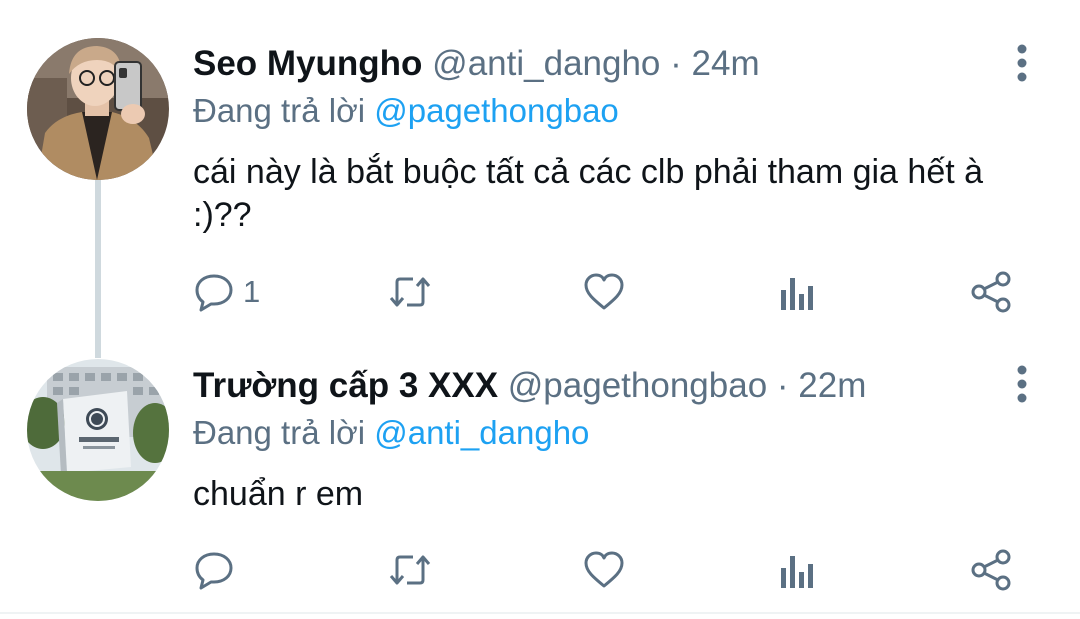 The width and height of the screenshot is (1080, 619). Describe the element at coordinates (278, 494) in the screenshot. I see `tweet-text: chuẩn r em` at that location.